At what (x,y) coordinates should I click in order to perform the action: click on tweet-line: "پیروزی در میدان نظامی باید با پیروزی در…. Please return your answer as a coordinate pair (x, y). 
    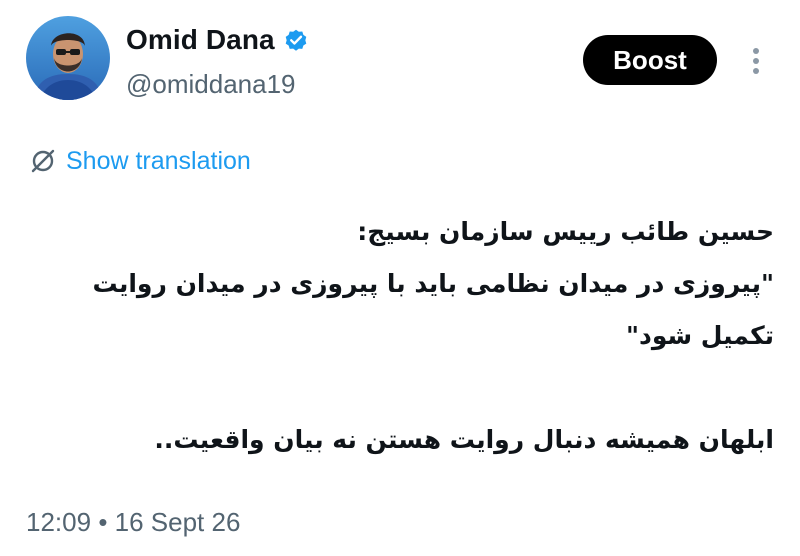
    Looking at the image, I should click on (433, 283).